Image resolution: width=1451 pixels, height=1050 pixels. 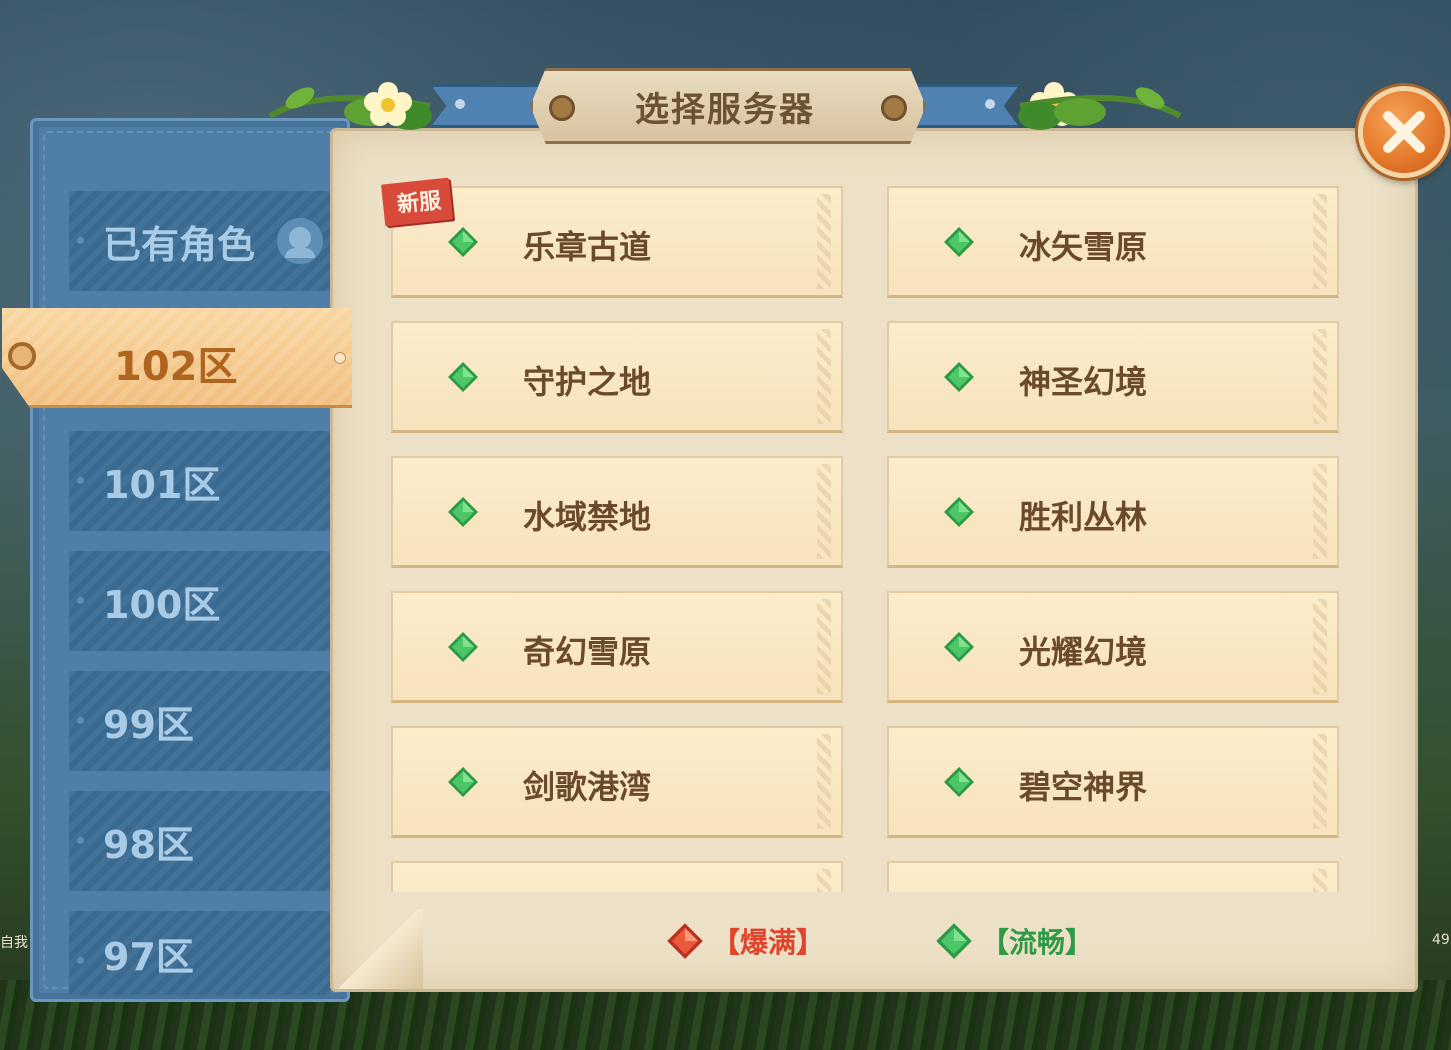 I want to click on legend-smooth: 【流畅】, so click(x=1014, y=941).